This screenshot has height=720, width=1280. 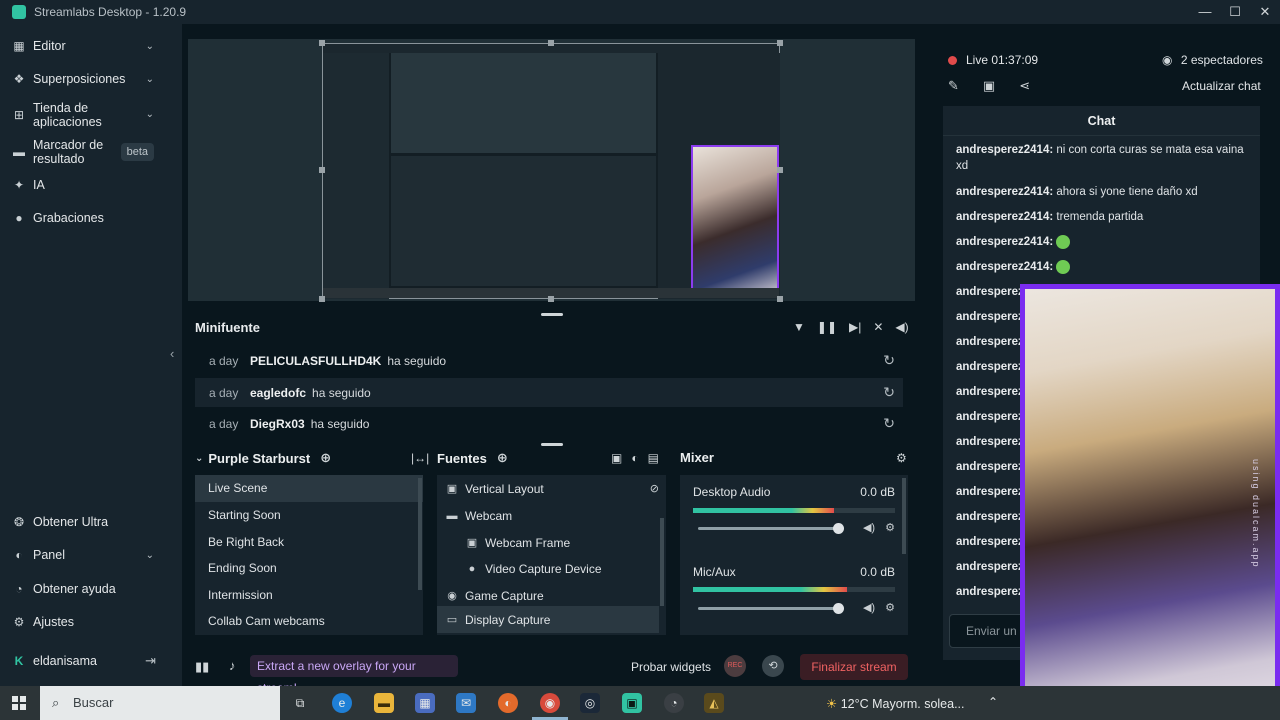 I want to click on source-item: ▬ Webcam, so click(x=556, y=515).